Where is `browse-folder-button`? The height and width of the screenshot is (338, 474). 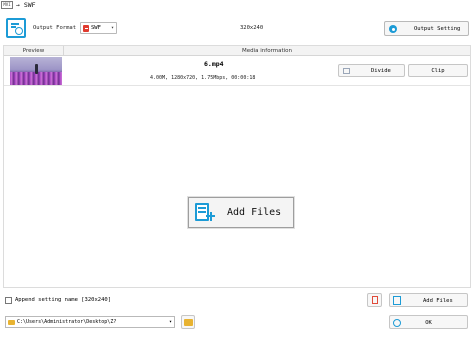
browse-folder-button is located at coordinates (188, 322).